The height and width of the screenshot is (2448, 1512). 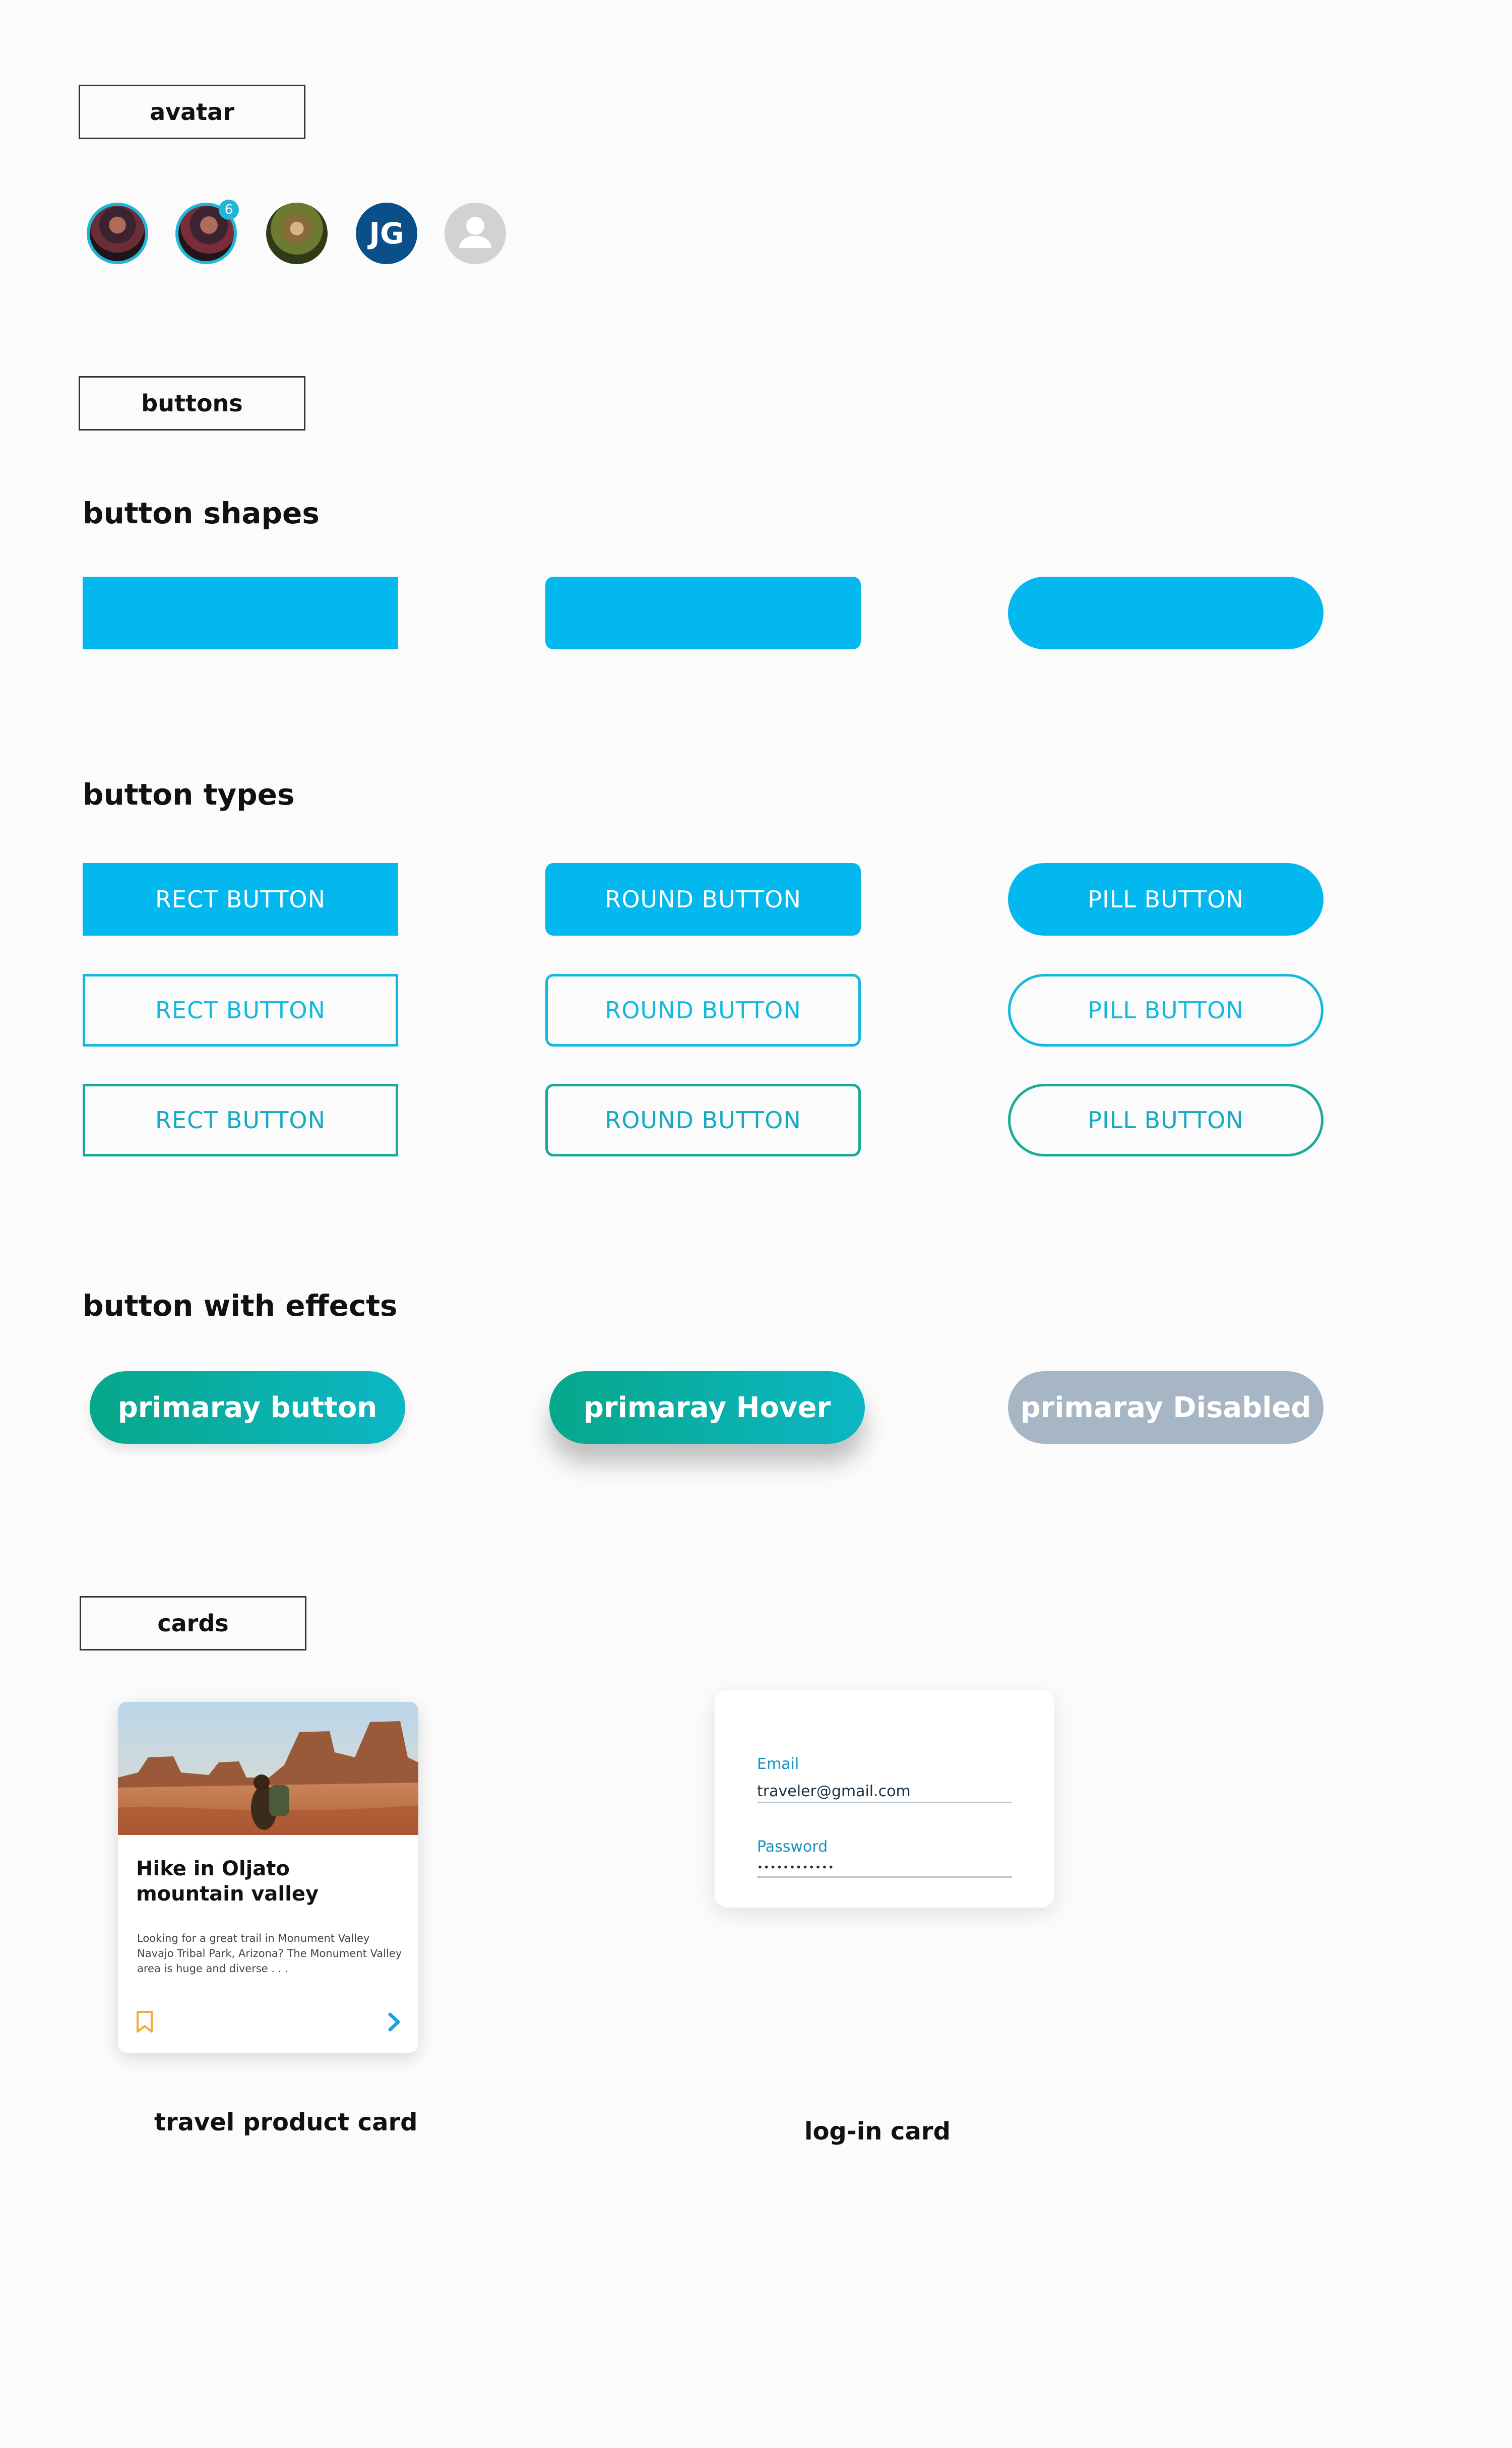 I want to click on section-label-avatar: avatar, so click(x=192, y=112).